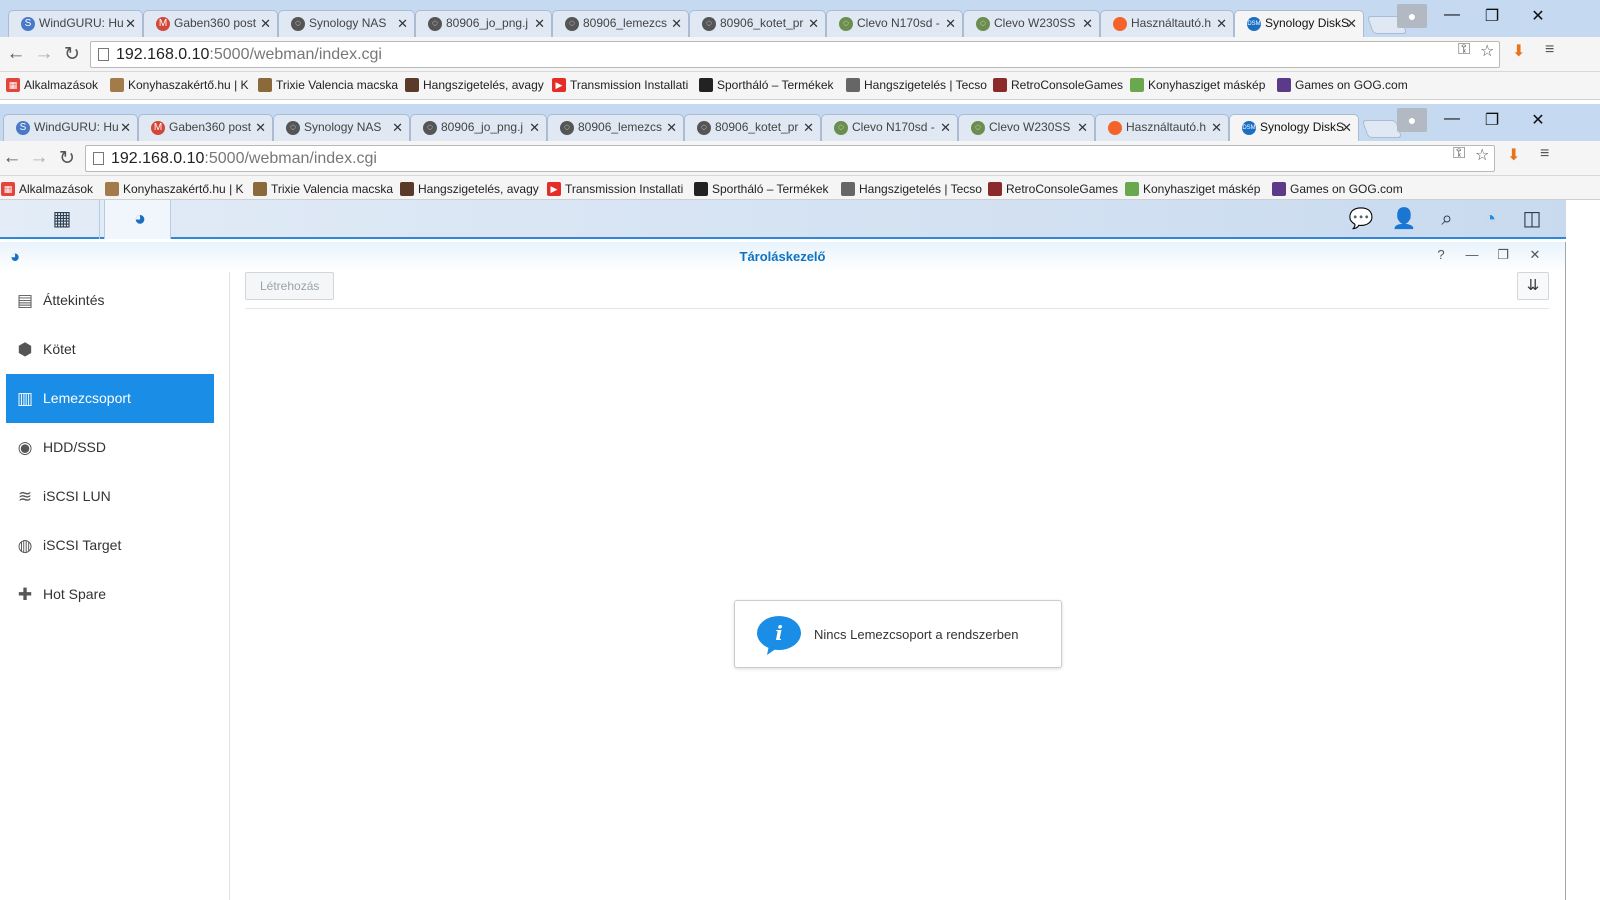 The width and height of the screenshot is (1600, 900). I want to click on search-icon: ⌕, so click(1447, 219).